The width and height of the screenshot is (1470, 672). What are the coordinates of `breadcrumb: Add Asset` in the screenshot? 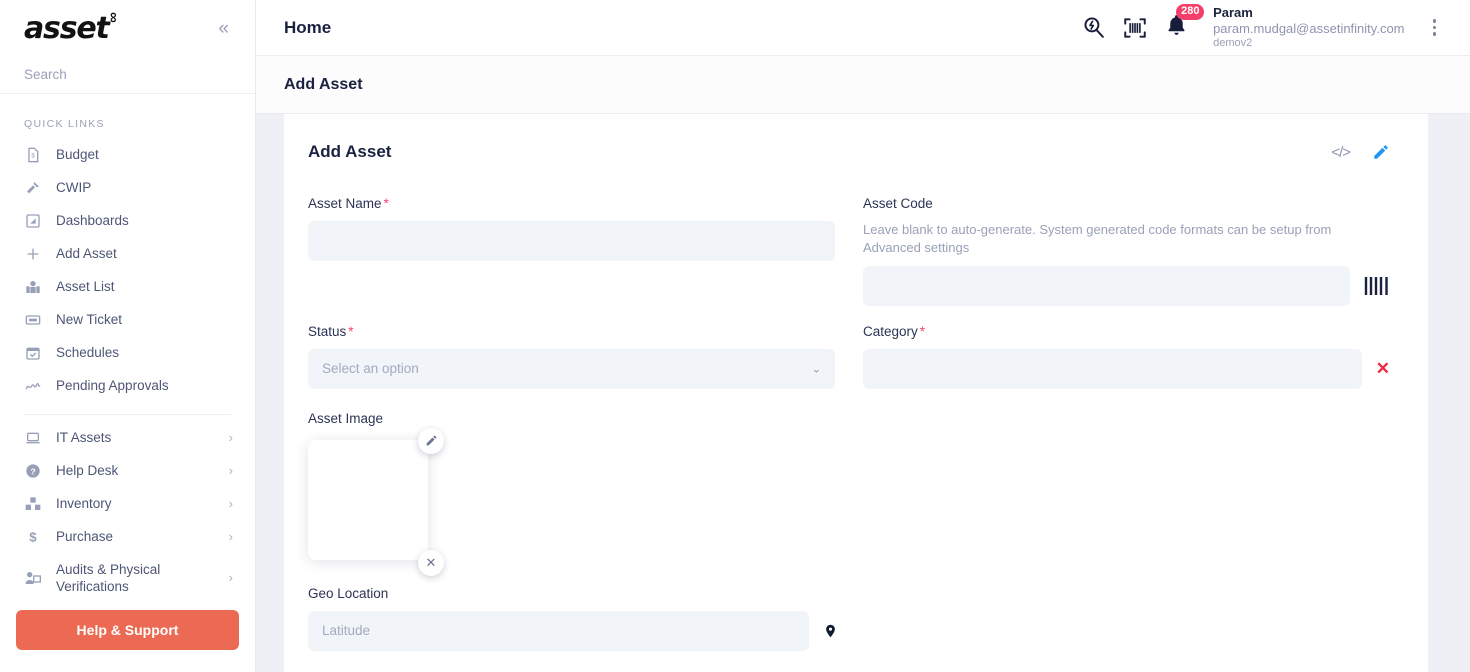 It's located at (323, 84).